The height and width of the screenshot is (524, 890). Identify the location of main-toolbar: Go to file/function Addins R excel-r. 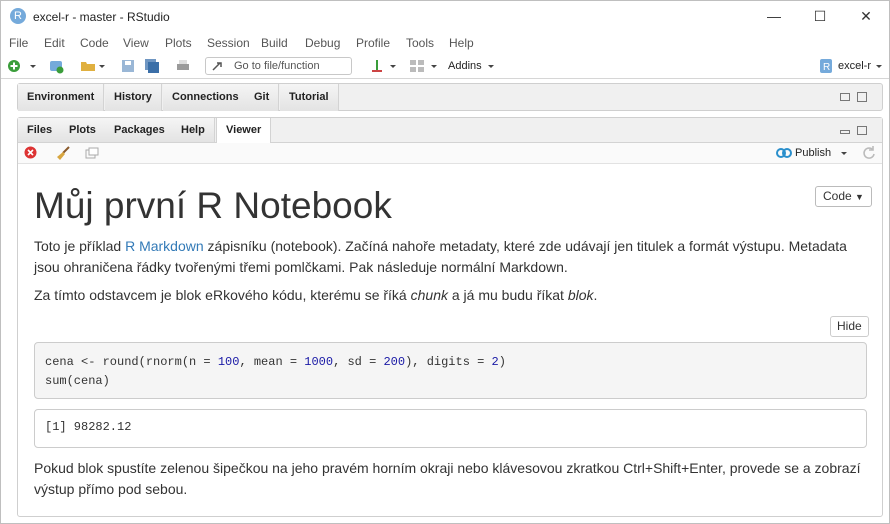
(445, 66).